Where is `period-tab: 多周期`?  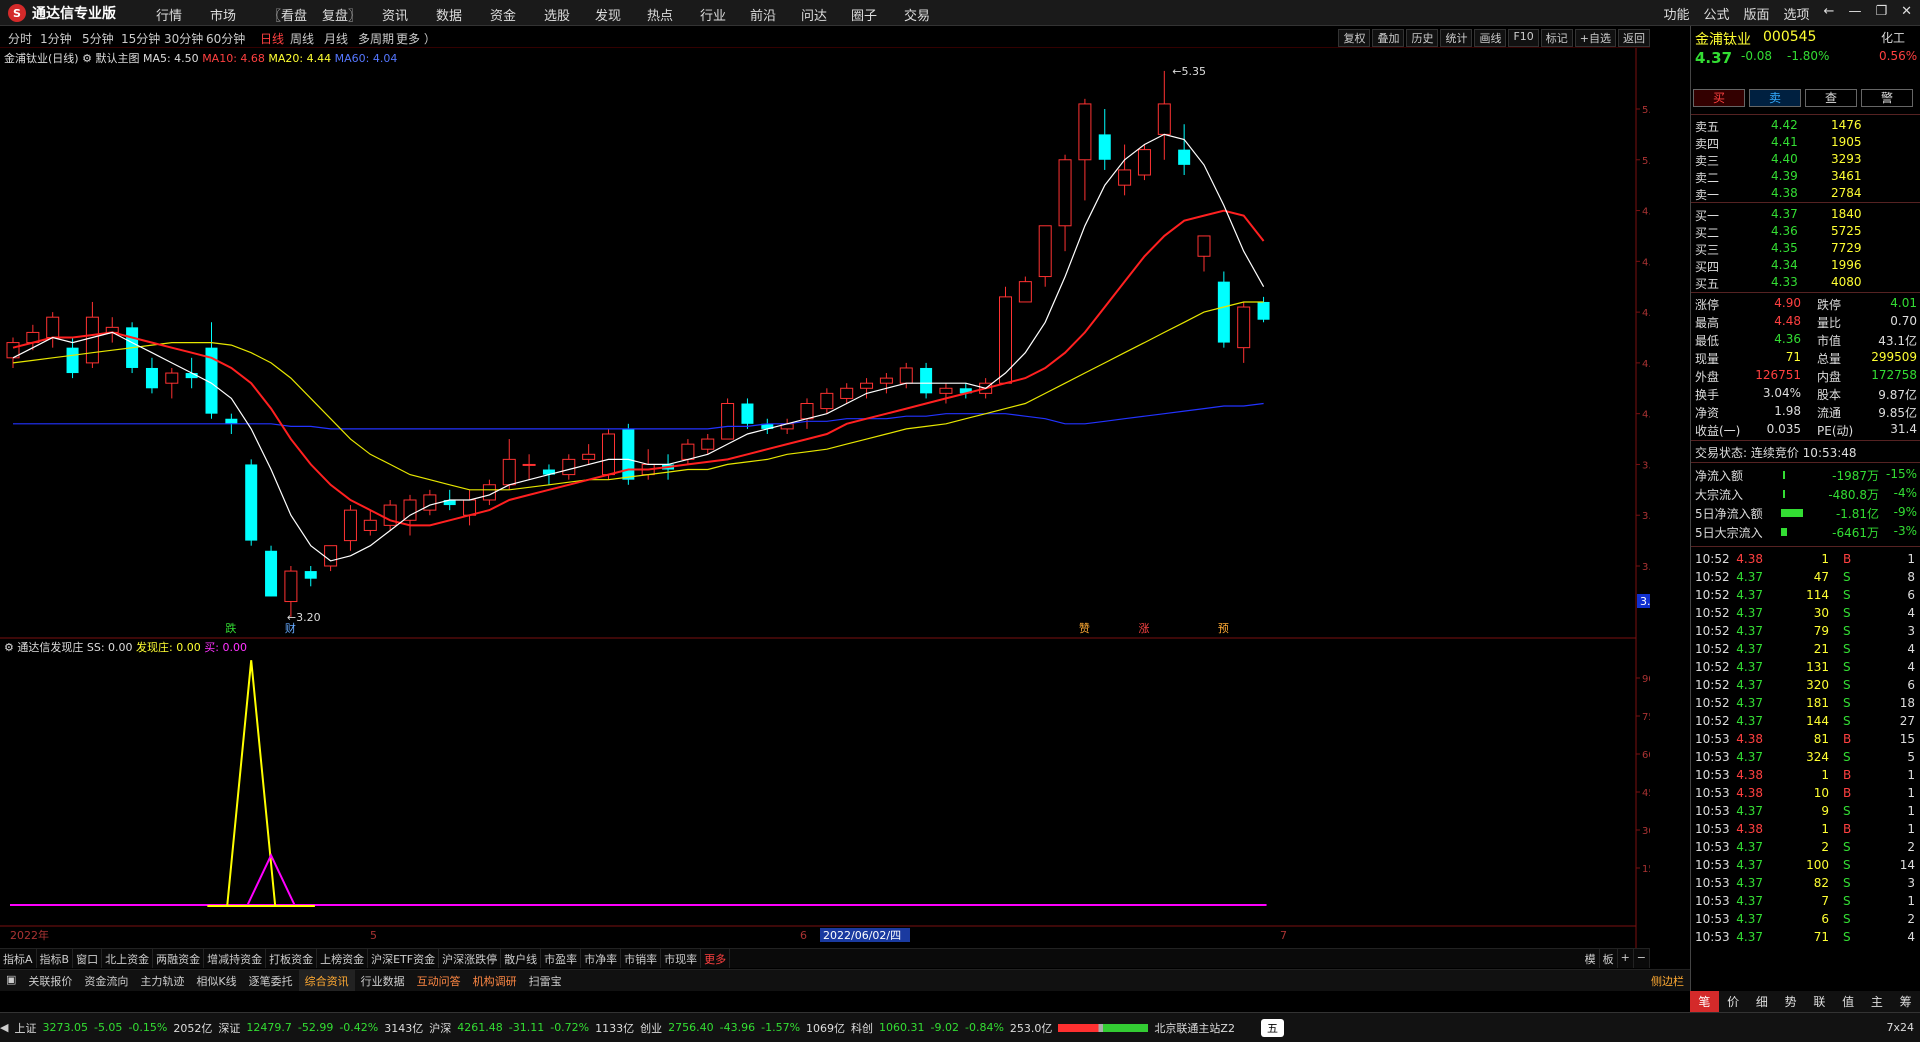 period-tab: 多周期 is located at coordinates (376, 38).